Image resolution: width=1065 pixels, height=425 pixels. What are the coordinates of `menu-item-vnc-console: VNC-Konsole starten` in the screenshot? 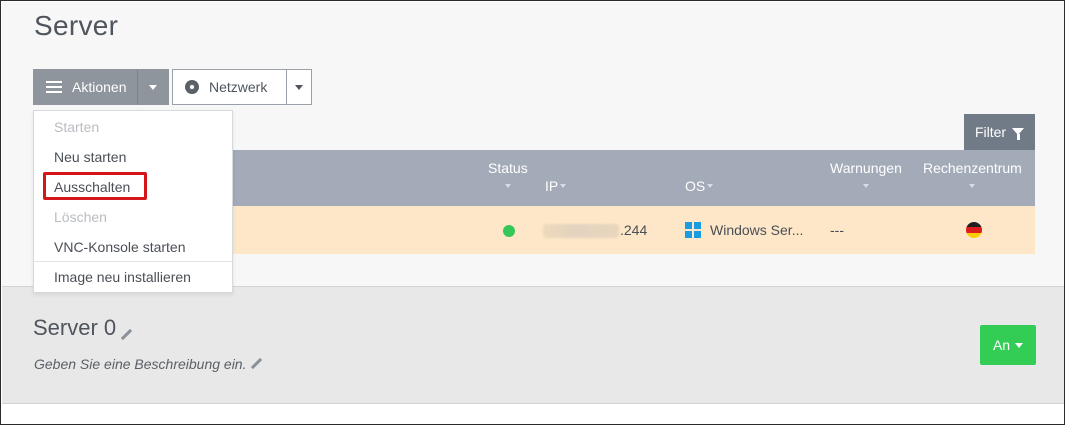 It's located at (120, 247).